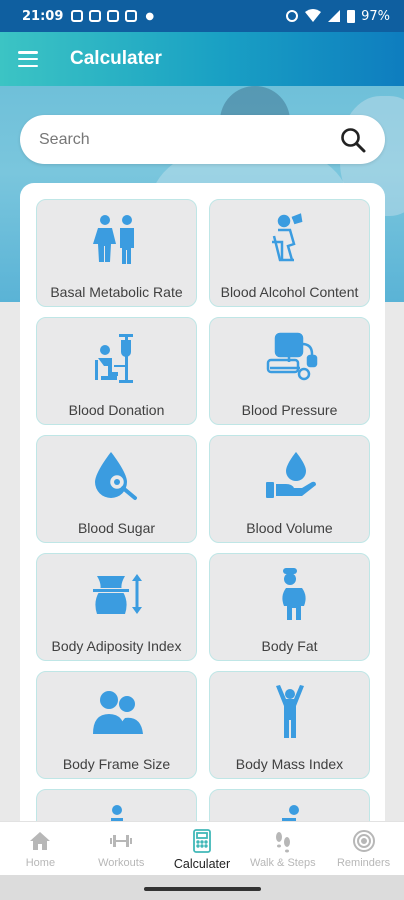  I want to click on search-bar, so click(202, 139).